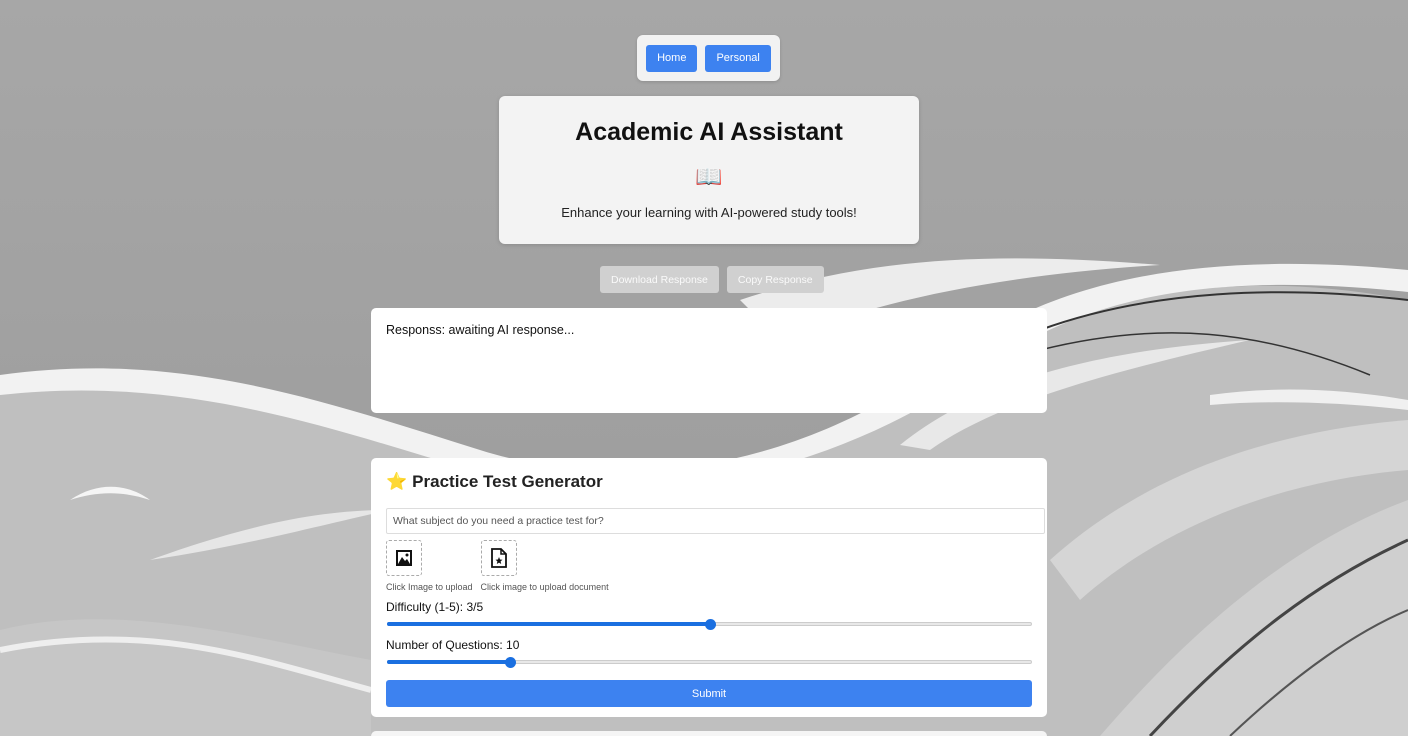 This screenshot has height=736, width=1408. I want to click on image-upload-button, so click(404, 558).